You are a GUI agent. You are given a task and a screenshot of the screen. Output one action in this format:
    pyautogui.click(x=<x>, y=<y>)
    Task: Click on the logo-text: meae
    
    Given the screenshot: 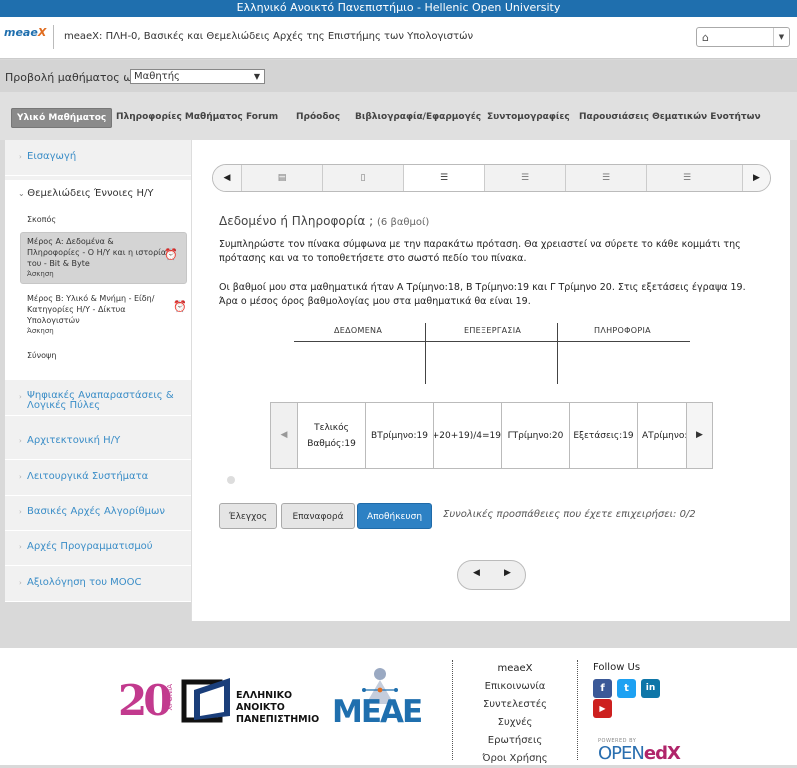 What is the action you would take?
    pyautogui.click(x=21, y=32)
    